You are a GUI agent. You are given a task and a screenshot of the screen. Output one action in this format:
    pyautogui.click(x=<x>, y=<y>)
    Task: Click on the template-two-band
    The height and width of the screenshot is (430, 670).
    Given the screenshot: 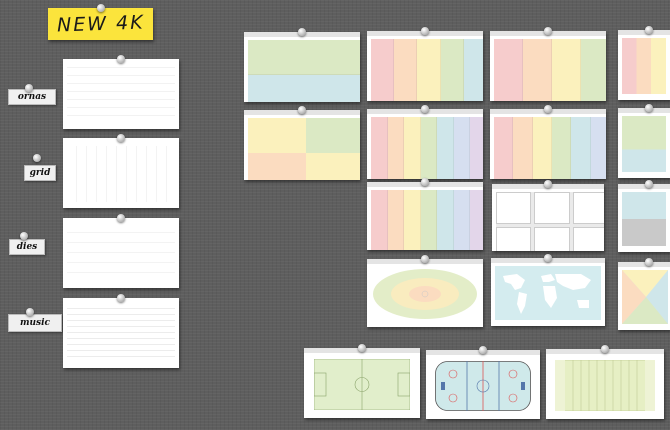 What is the action you would take?
    pyautogui.click(x=302, y=67)
    